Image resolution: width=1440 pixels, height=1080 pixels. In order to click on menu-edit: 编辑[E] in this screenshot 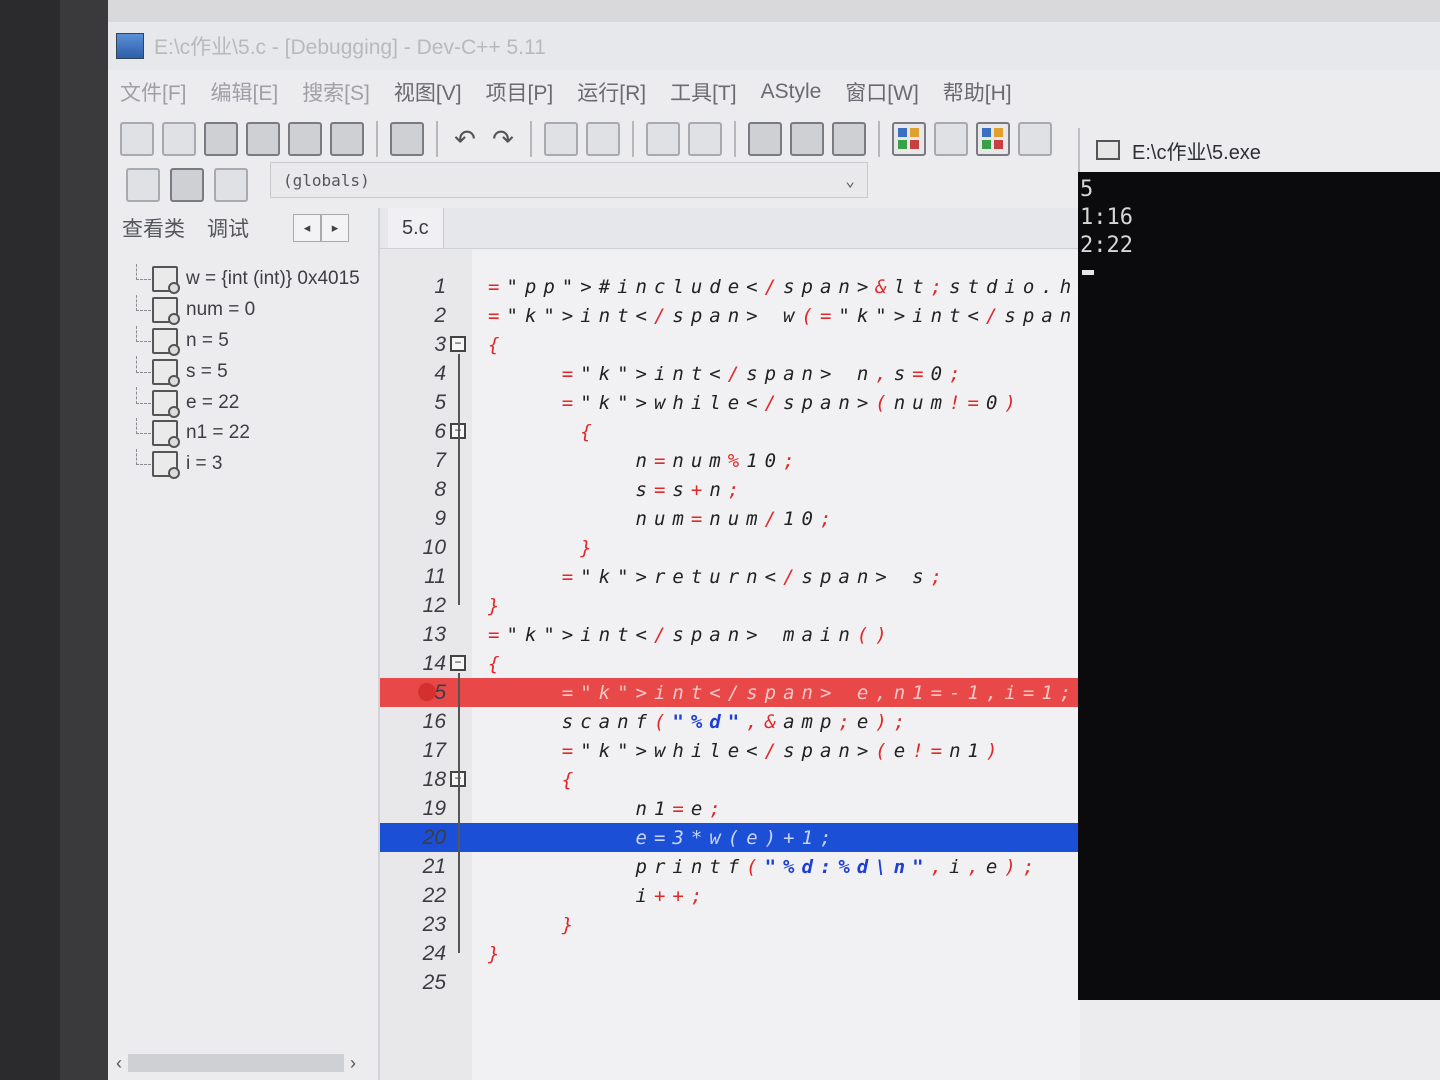, I will do `click(245, 92)`.